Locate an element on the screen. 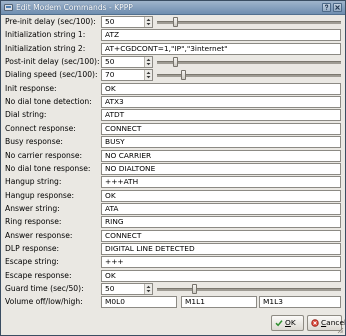 The height and width of the screenshot is (336, 346). init-response-row: Init response: OK is located at coordinates (173, 88).